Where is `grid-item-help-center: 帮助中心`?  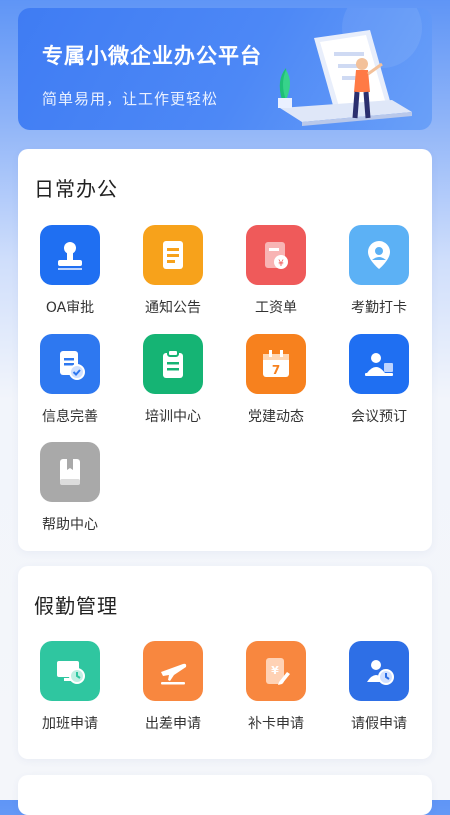
grid-item-help-center: 帮助中心 is located at coordinates (70, 488).